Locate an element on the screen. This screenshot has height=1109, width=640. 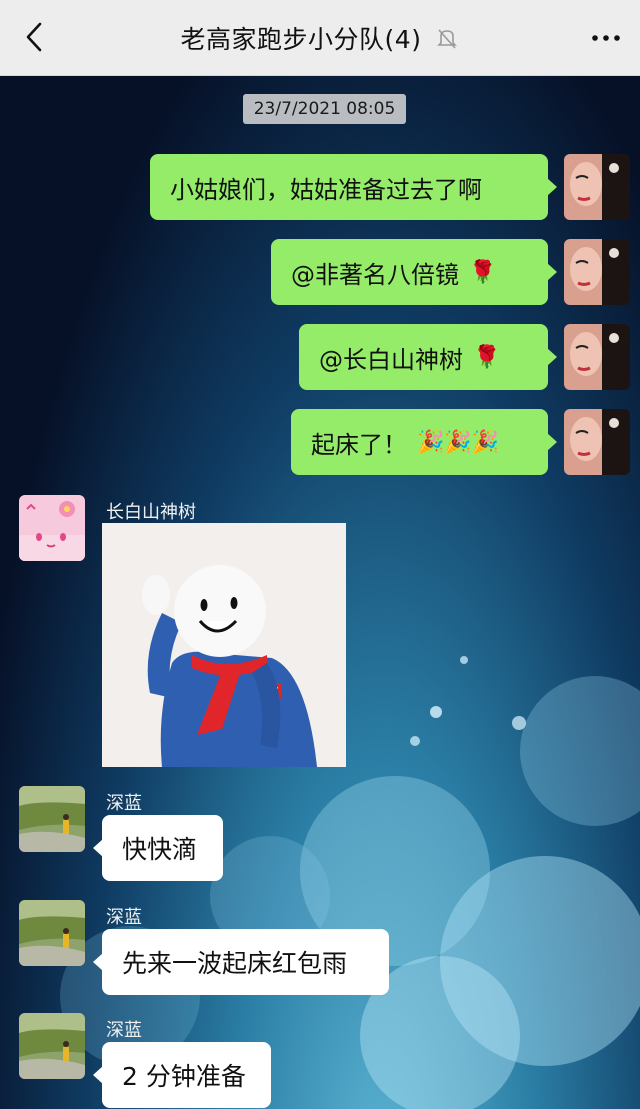
muted-bell-icon is located at coordinates (447, 38).